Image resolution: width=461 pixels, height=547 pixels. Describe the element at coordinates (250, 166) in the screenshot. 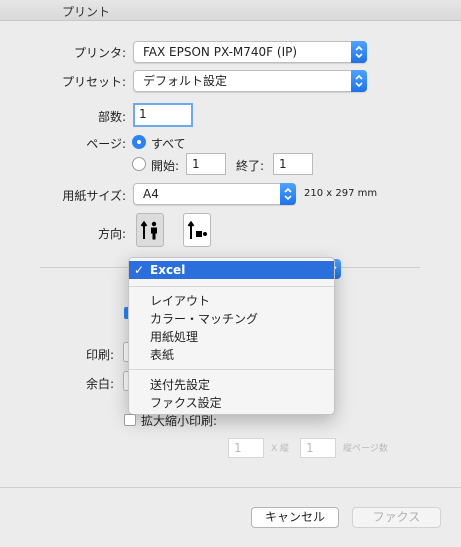

I see `pages-to-label: 終了:` at that location.